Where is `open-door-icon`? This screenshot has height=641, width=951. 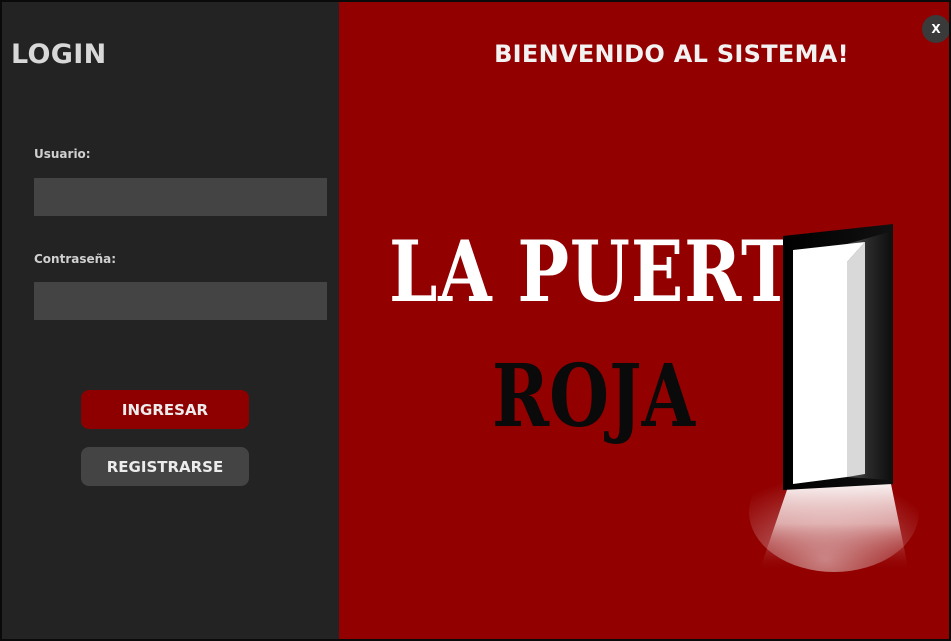 open-door-icon is located at coordinates (834, 398).